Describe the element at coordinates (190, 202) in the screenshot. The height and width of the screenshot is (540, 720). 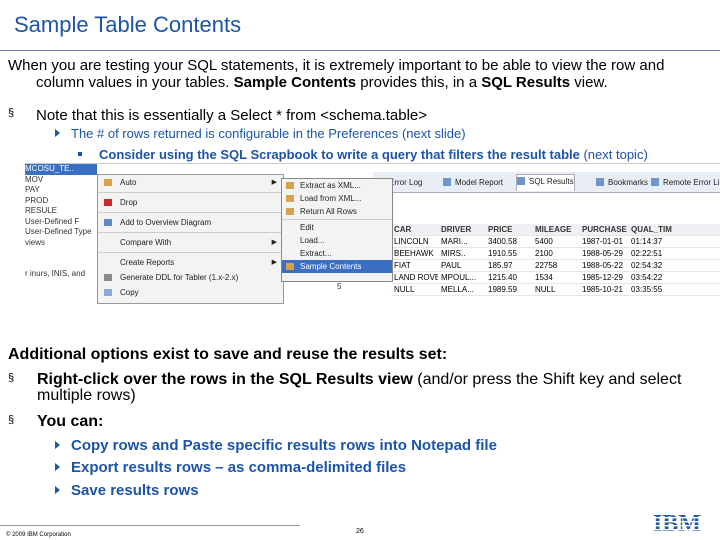
I see `menu-item-drop: Drop` at that location.